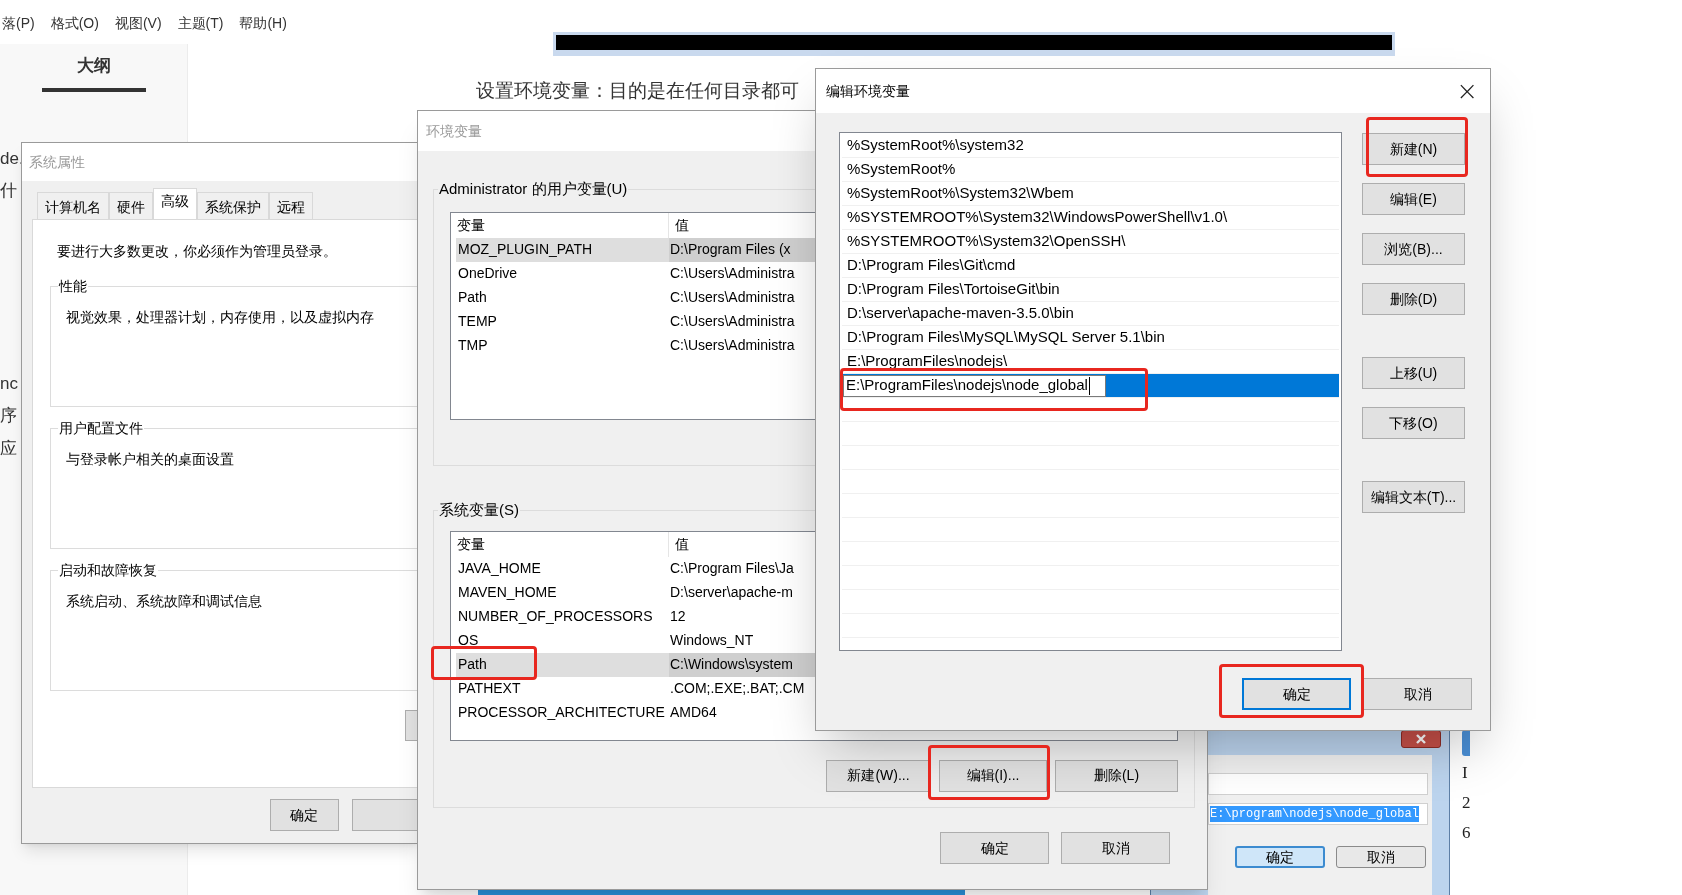 The image size is (1682, 895). I want to click on delete-button: 删除(D), so click(1413, 299).